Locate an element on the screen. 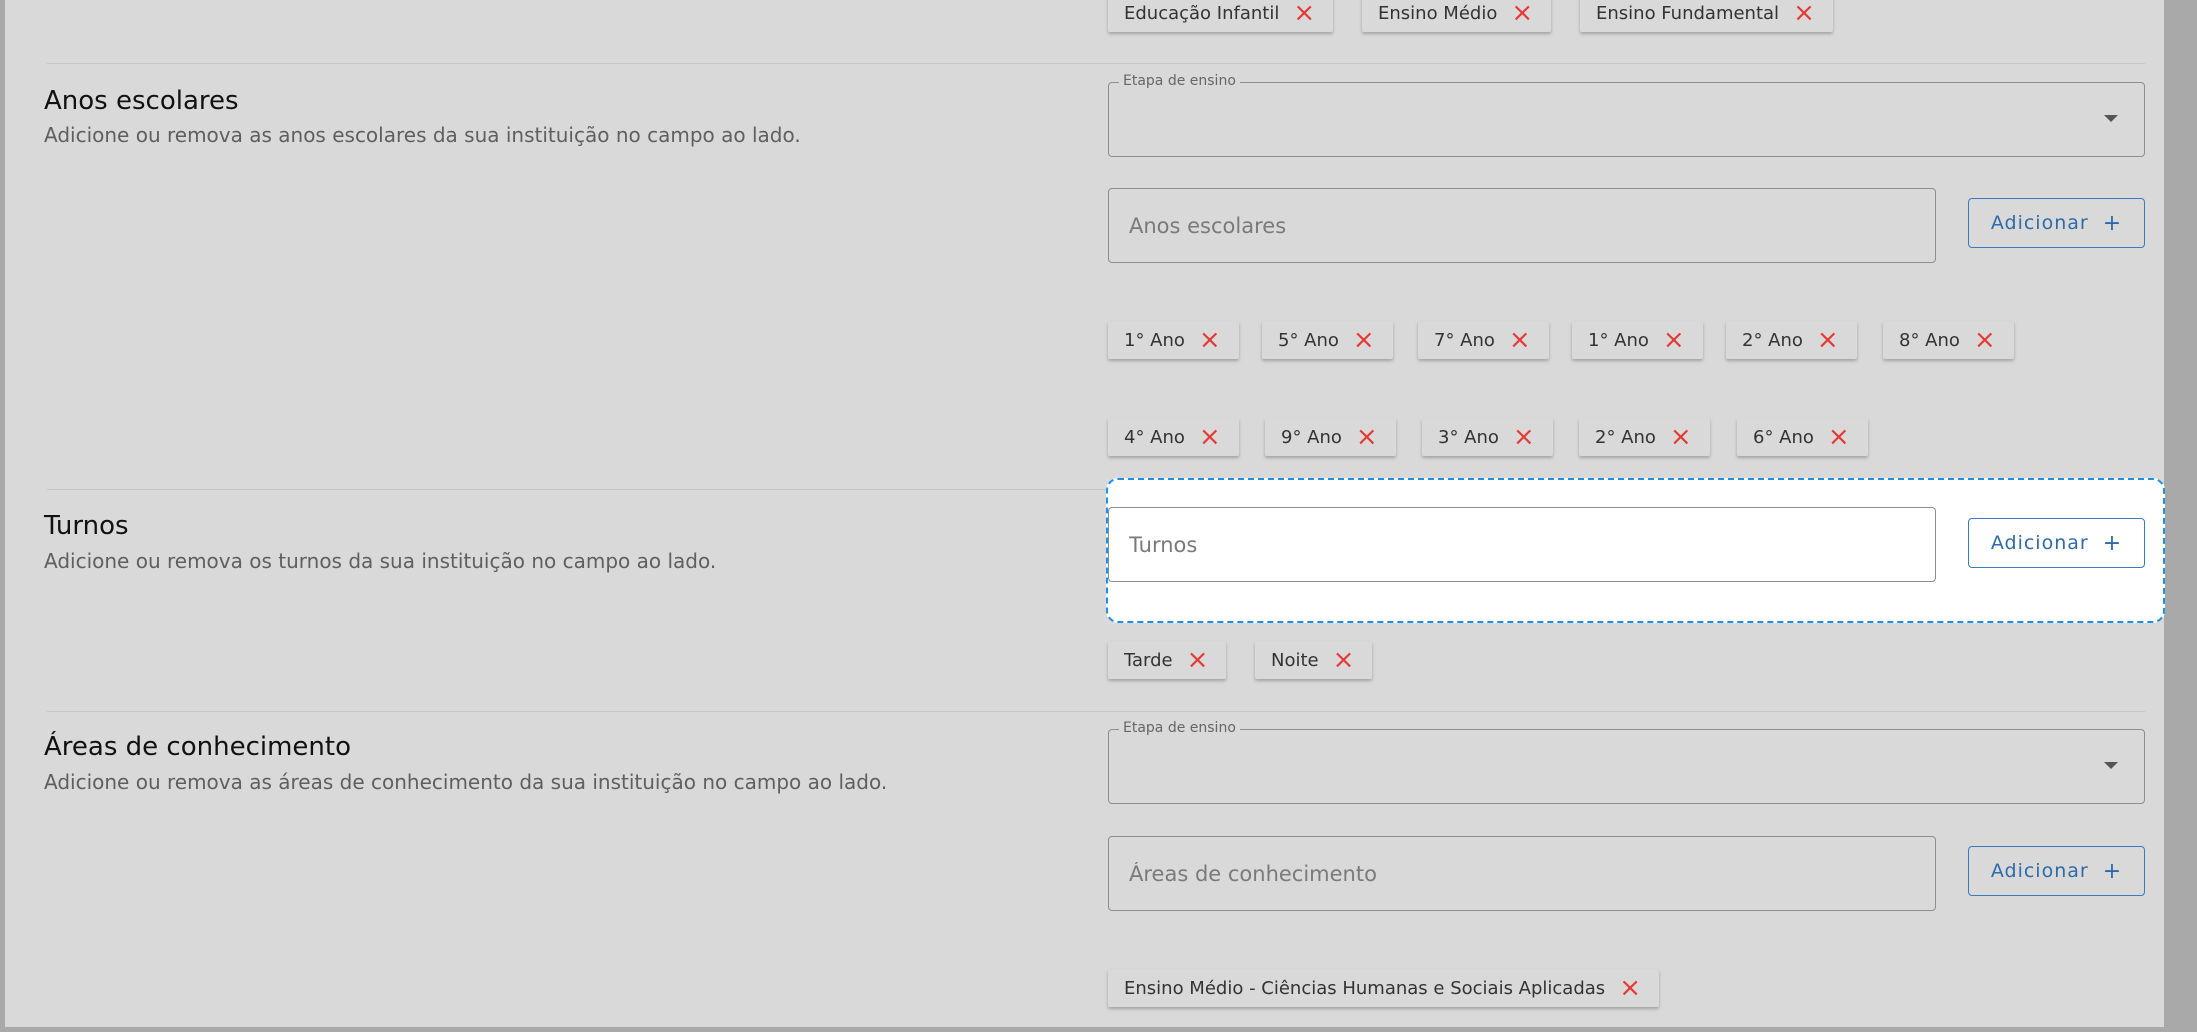 This screenshot has width=2197, height=1032. anos-input-field is located at coordinates (1522, 225).